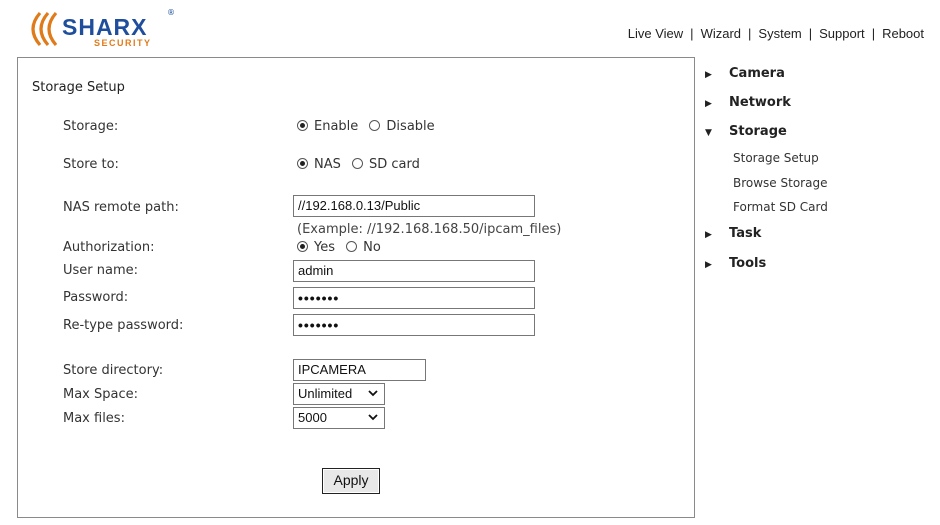  Describe the element at coordinates (302, 125) in the screenshot. I see `storage-enable-radio` at that location.